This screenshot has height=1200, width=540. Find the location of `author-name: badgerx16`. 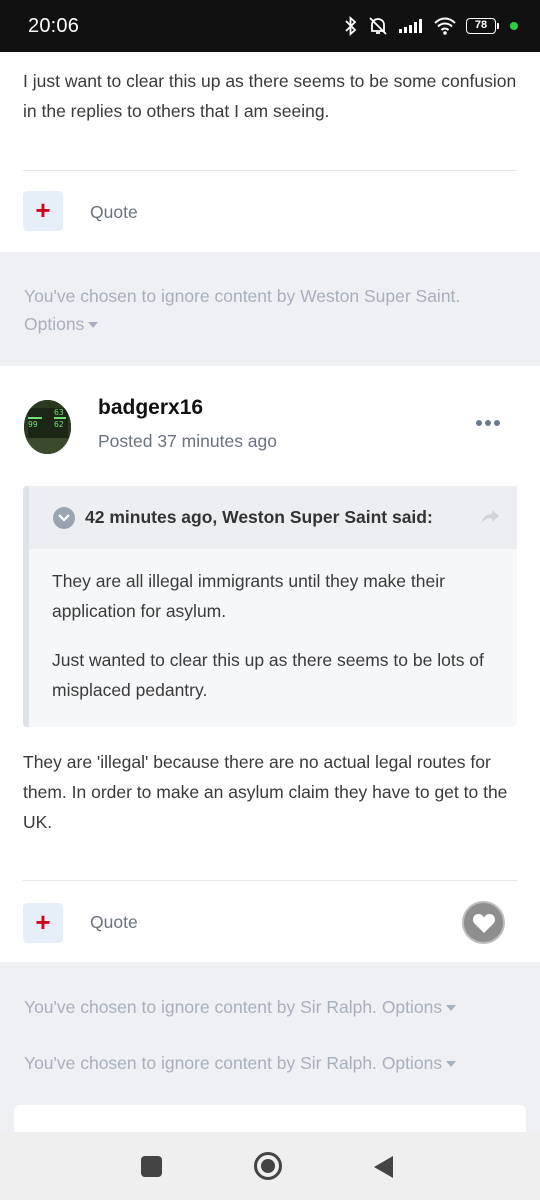

author-name: badgerx16 is located at coordinates (150, 408).